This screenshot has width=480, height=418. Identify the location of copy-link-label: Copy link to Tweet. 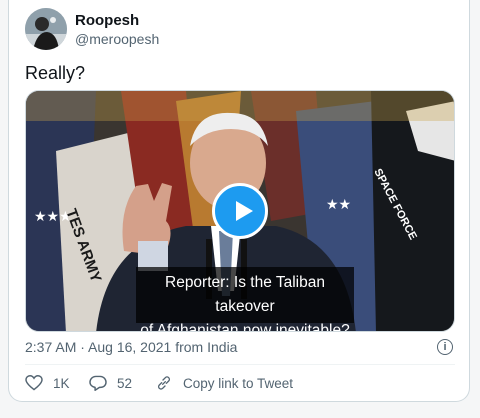
(238, 383).